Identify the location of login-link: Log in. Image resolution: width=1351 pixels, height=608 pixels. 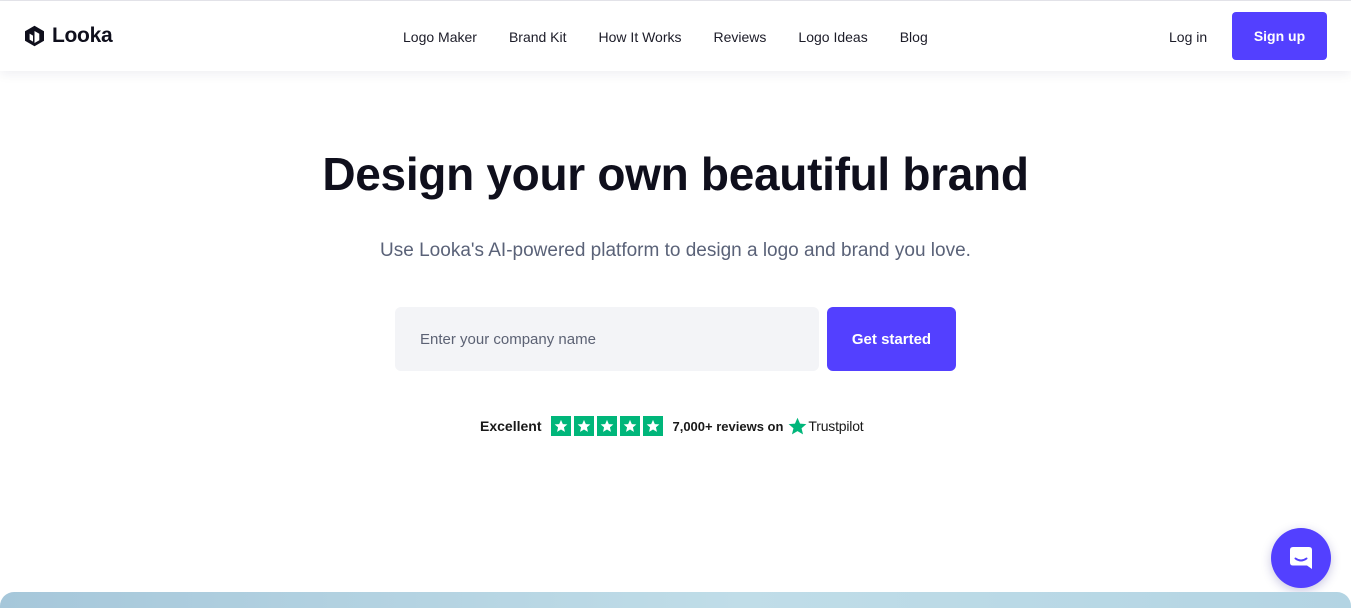
(1188, 37).